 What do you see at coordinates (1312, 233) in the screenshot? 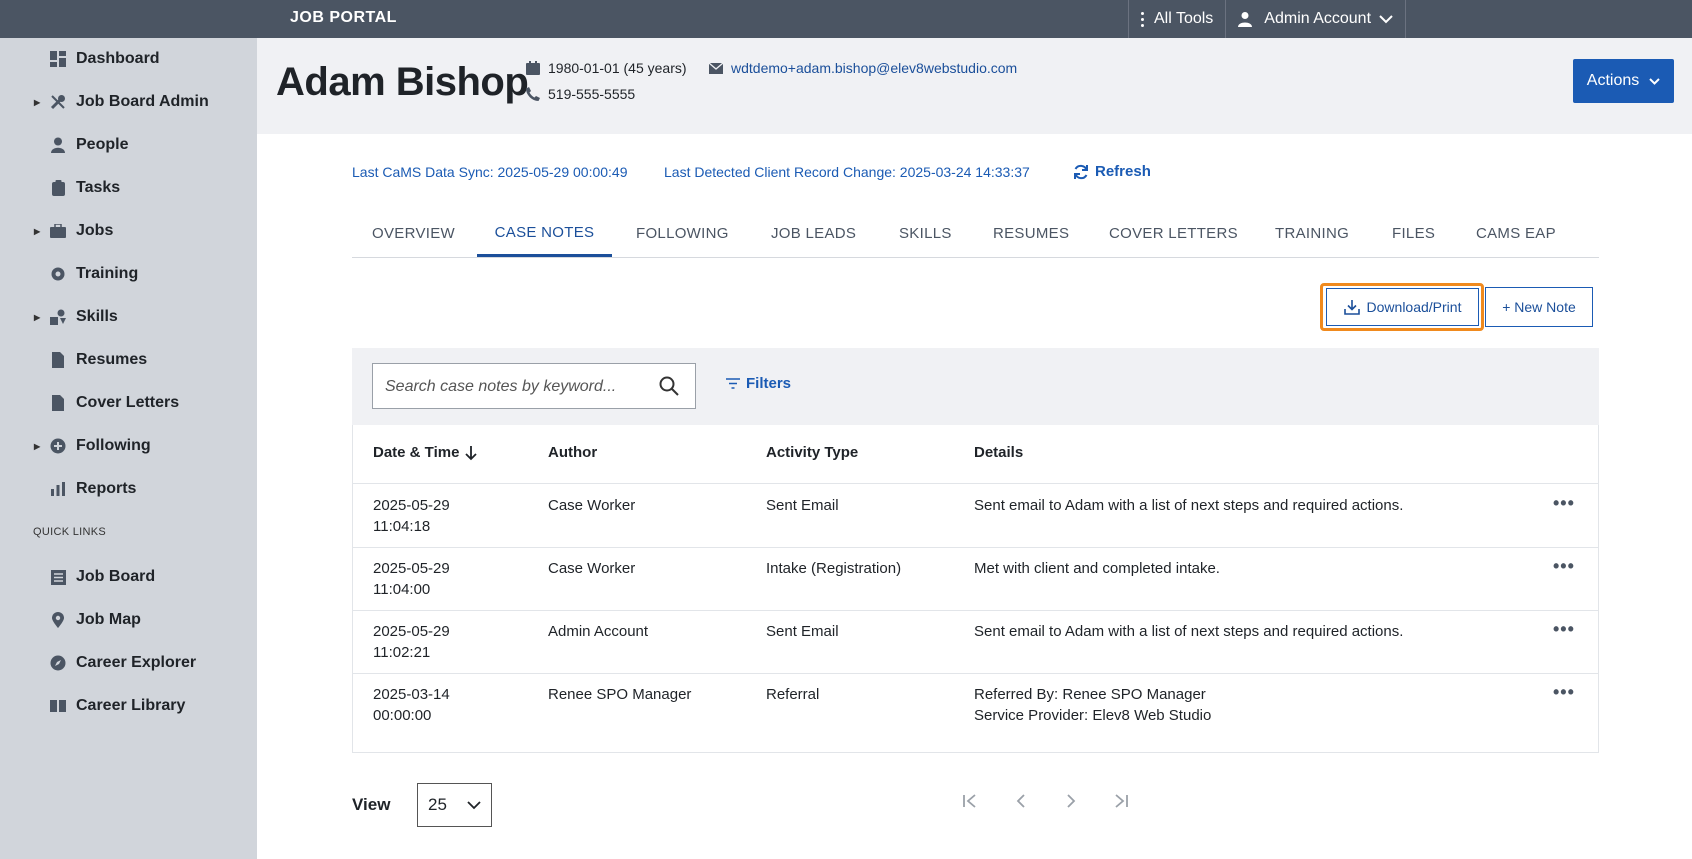
I see `tab-training: TRAINING` at bounding box center [1312, 233].